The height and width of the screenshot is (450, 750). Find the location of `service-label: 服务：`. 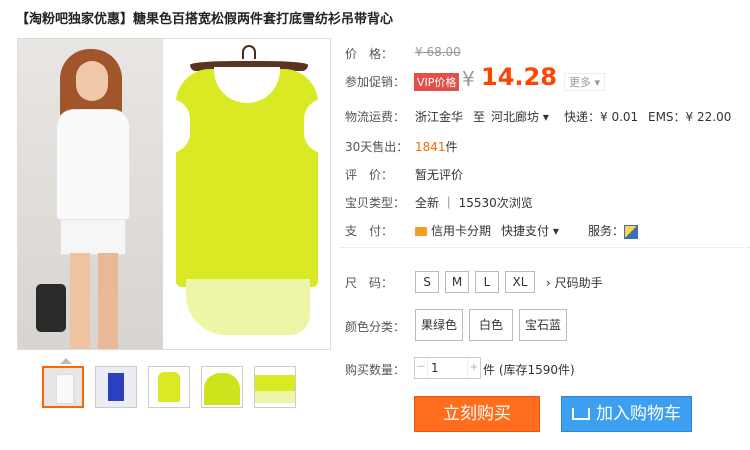

service-label: 服务： is located at coordinates (606, 231).